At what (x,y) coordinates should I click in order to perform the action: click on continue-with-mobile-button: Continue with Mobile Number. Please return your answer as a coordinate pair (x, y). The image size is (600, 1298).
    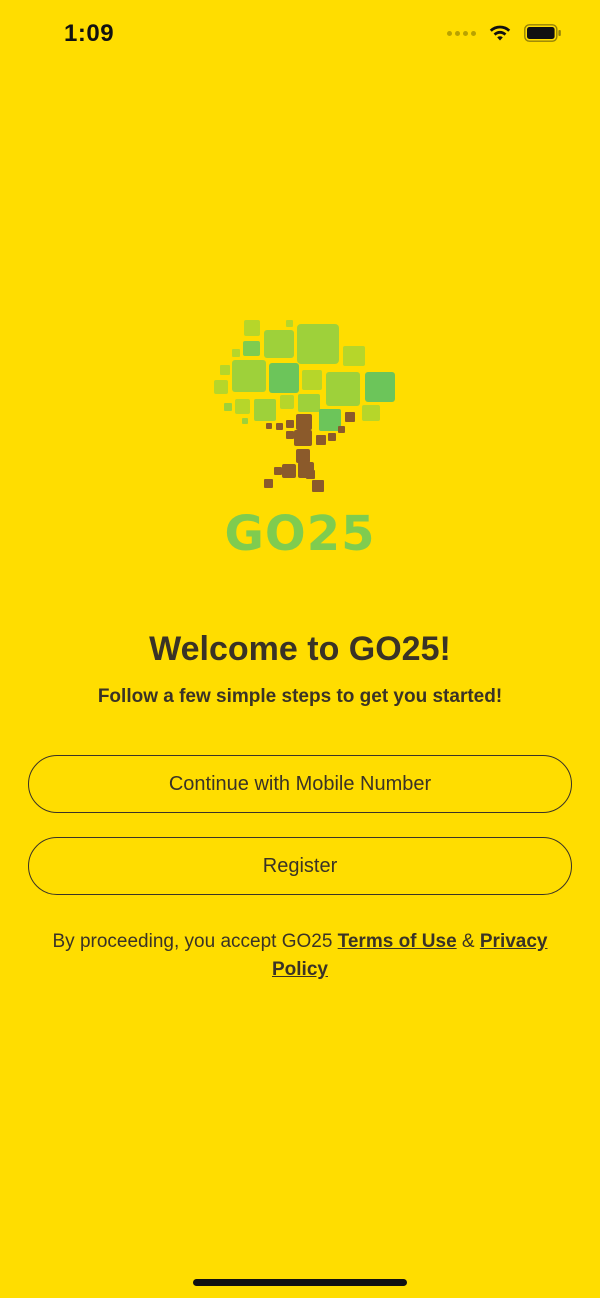
    Looking at the image, I should click on (300, 784).